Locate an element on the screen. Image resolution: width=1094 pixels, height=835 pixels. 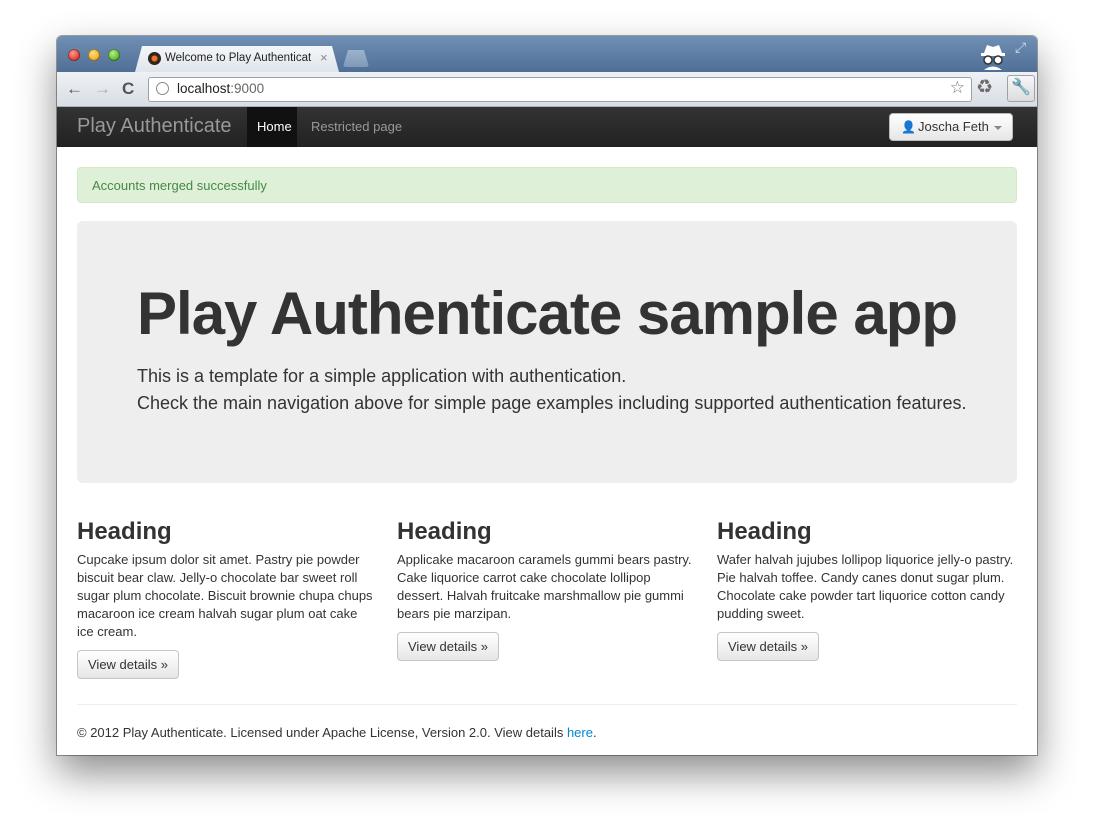
window-maximize-button is located at coordinates (114, 55).